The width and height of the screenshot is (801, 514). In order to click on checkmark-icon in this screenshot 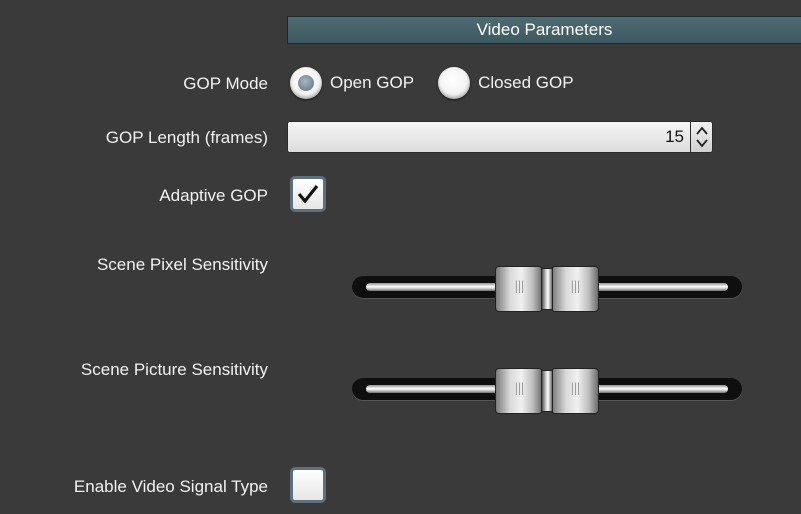, I will do `click(308, 194)`.